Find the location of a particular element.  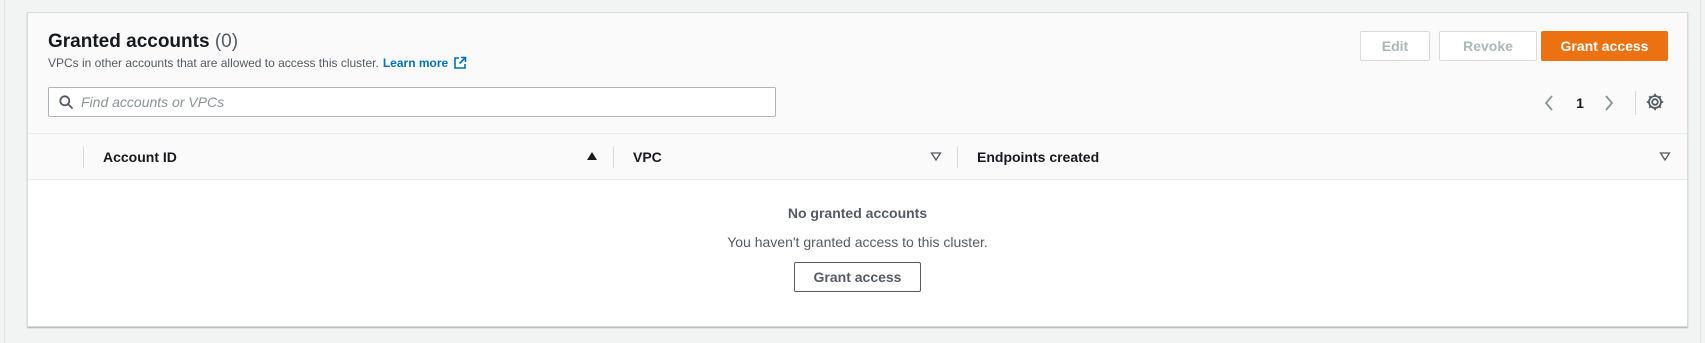

page-number: 1 is located at coordinates (1580, 103).